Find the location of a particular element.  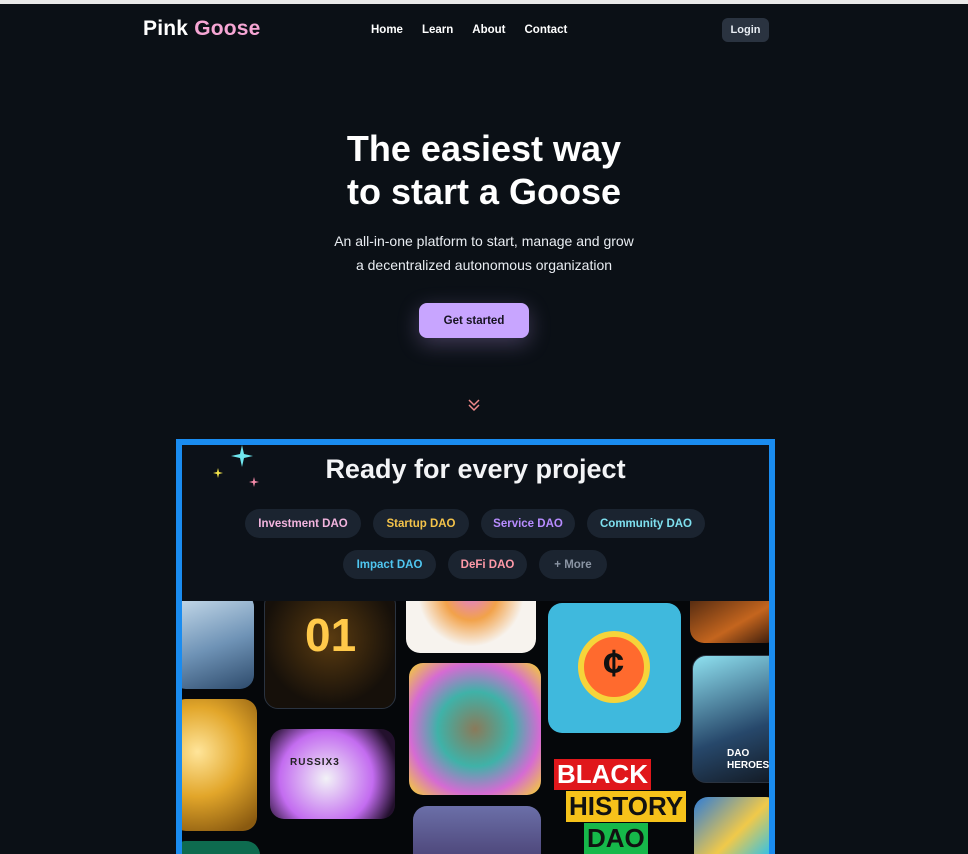

main-menu: Home Learn About Contact is located at coordinates (478, 30).